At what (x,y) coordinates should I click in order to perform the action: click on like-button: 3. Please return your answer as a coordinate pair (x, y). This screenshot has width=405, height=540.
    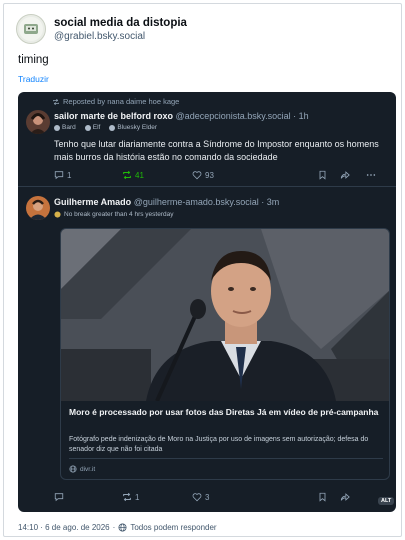
    Looking at the image, I should click on (255, 497).